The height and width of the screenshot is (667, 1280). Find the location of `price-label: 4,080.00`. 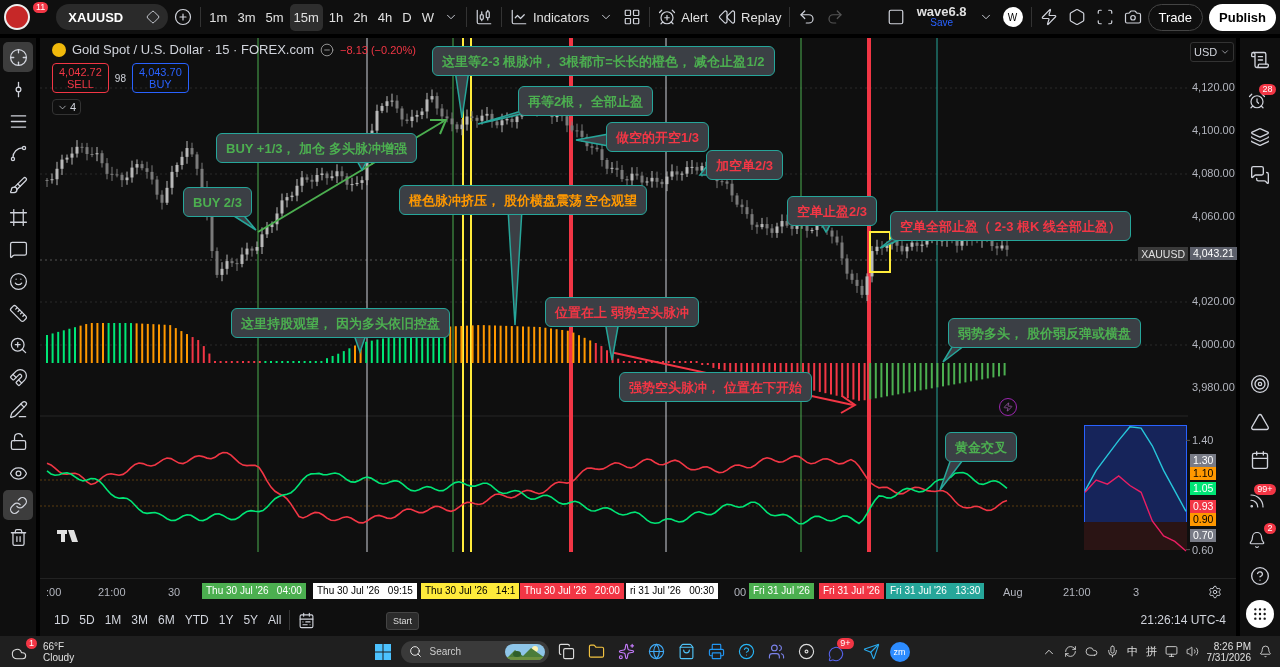

price-label: 4,080.00 is located at coordinates (1213, 173).